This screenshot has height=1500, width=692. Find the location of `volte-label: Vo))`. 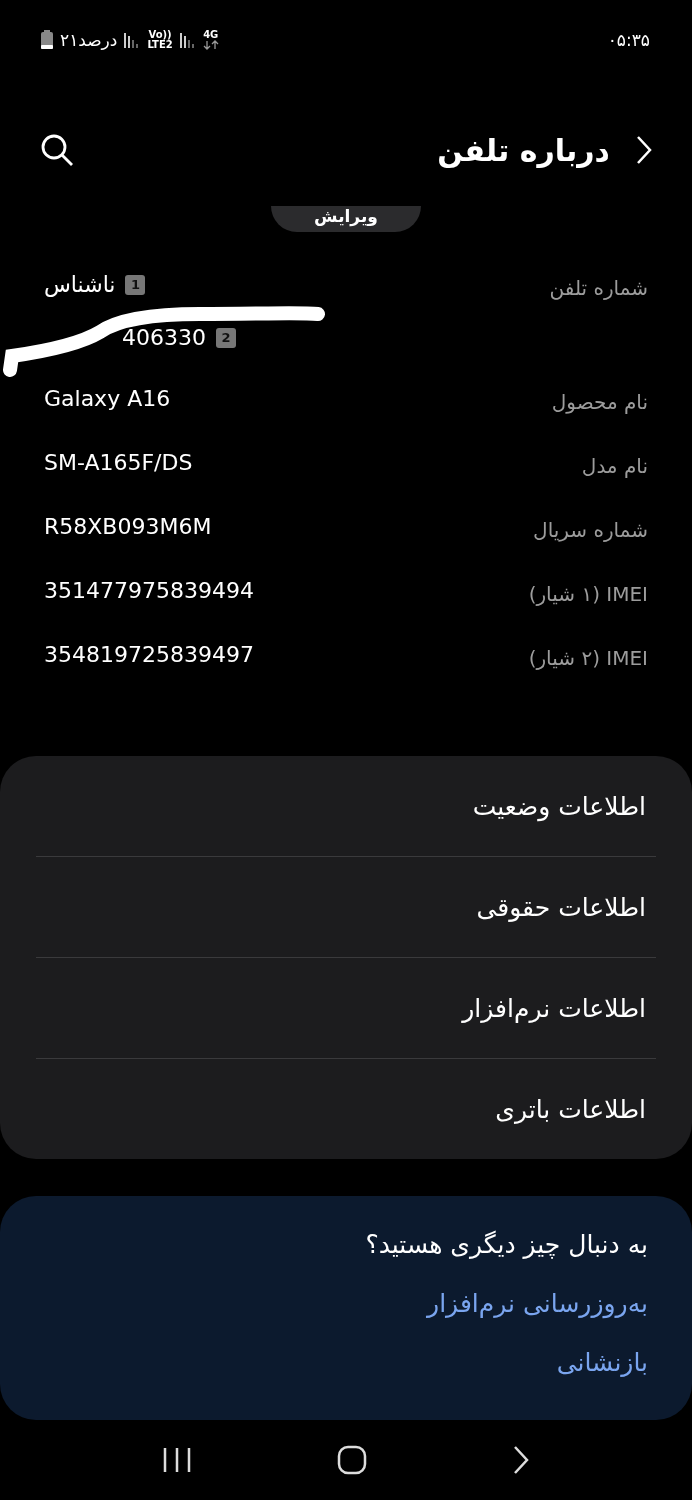

volte-label: Vo)) is located at coordinates (160, 35).